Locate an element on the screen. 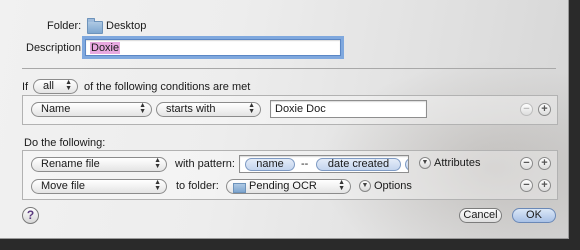  conditions-suffix: of the following conditions are met is located at coordinates (167, 87).